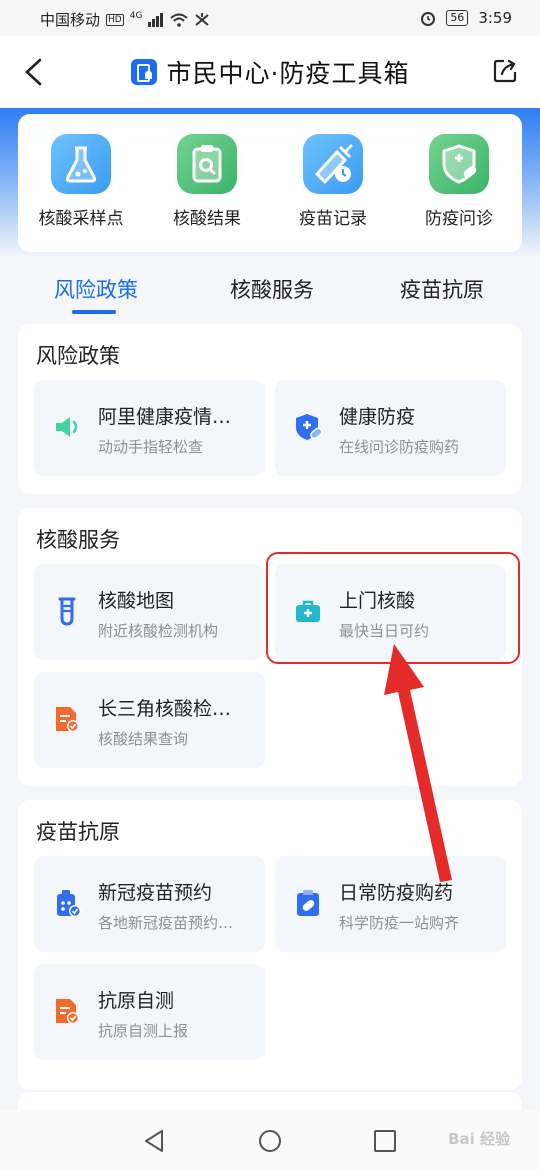  What do you see at coordinates (333, 219) in the screenshot?
I see `tool-label: 疫苗记录` at bounding box center [333, 219].